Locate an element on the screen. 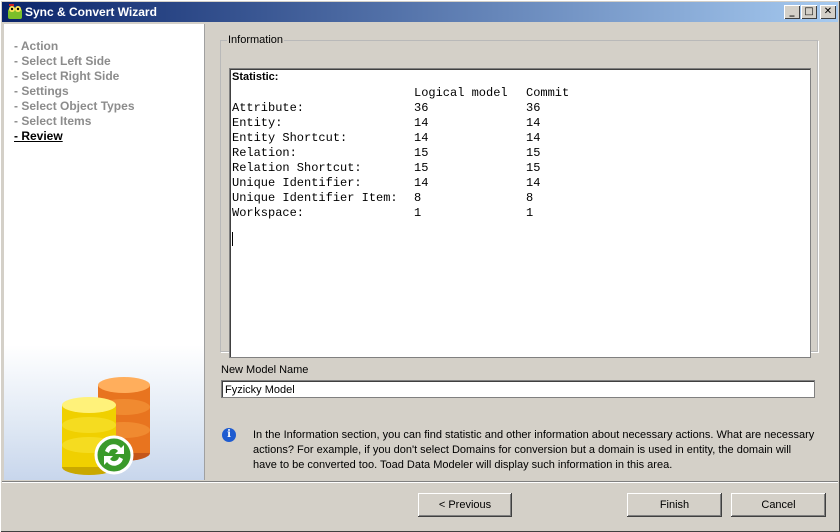 The width and height of the screenshot is (840, 532). step-select-left-side: - Select Left Side is located at coordinates (74, 61).